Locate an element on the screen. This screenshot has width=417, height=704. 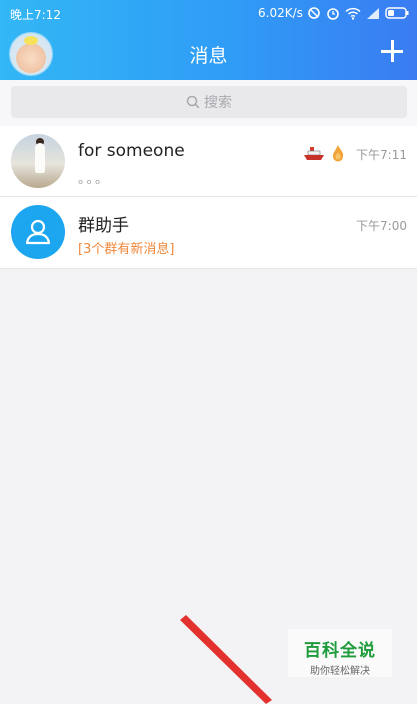
group-assistant-avatar is located at coordinates (38, 232).